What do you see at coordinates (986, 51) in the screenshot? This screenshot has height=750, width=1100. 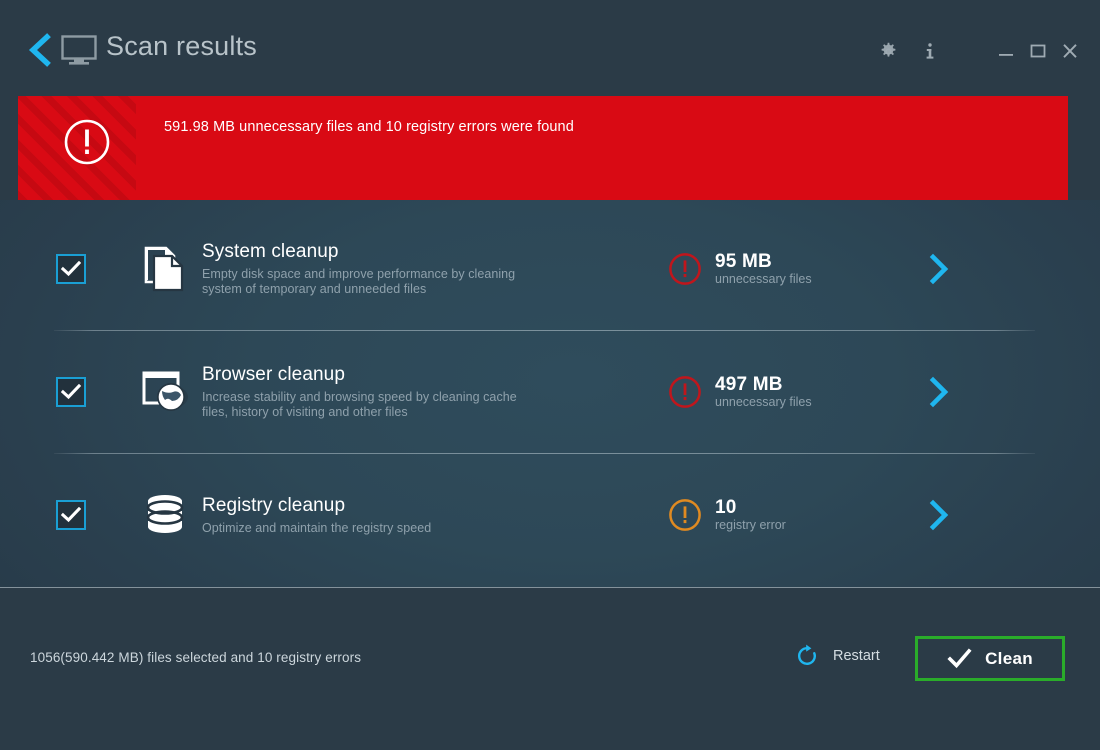 I see `window-controls` at bounding box center [986, 51].